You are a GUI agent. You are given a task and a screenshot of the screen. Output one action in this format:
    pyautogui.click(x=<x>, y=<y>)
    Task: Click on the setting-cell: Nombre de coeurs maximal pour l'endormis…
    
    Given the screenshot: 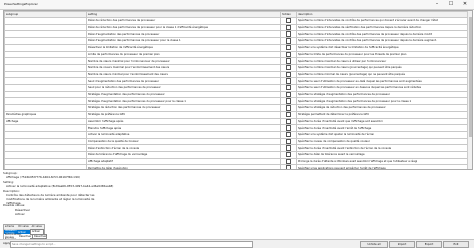 What is the action you would take?
    pyautogui.click(x=183, y=67)
    